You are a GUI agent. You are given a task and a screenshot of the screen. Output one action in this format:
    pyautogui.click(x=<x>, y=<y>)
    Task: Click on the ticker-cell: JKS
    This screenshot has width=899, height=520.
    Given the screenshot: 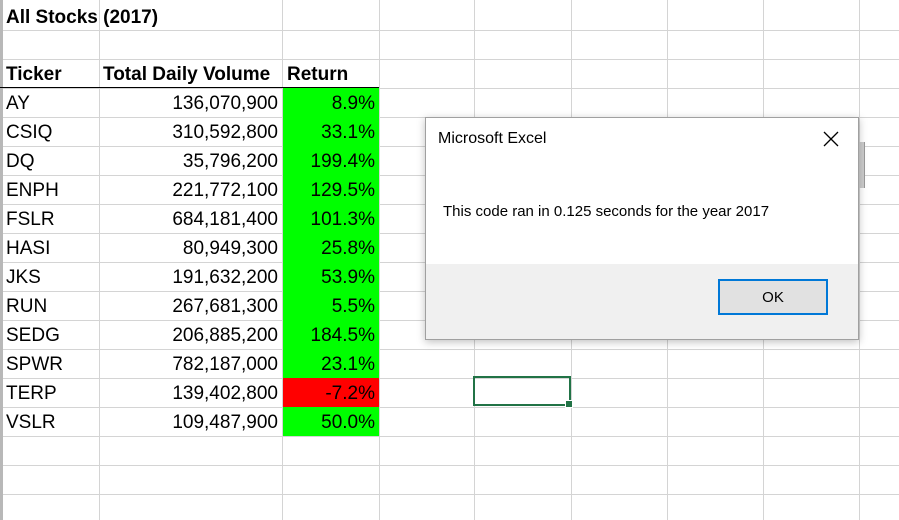 What is the action you would take?
    pyautogui.click(x=49, y=276)
    